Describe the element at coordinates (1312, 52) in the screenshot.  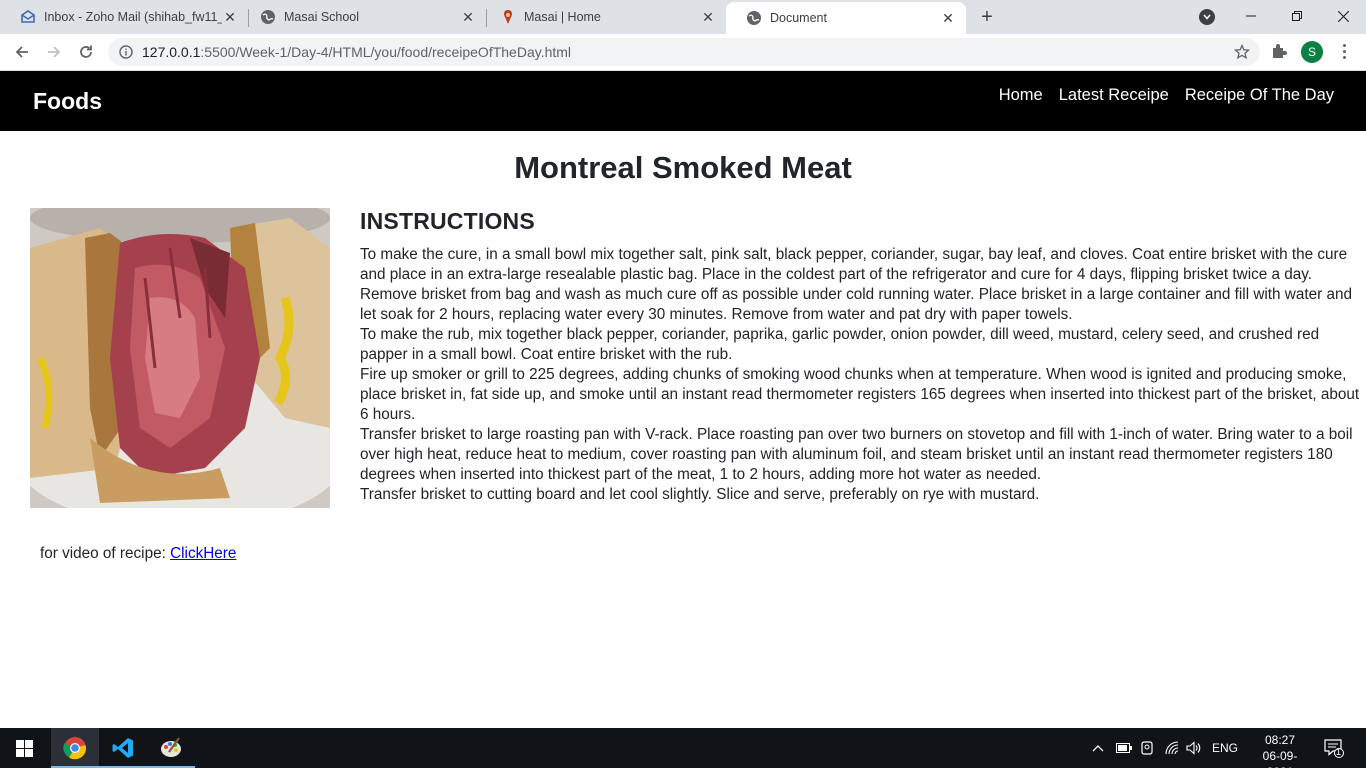
I see `profile-avatar: S` at that location.